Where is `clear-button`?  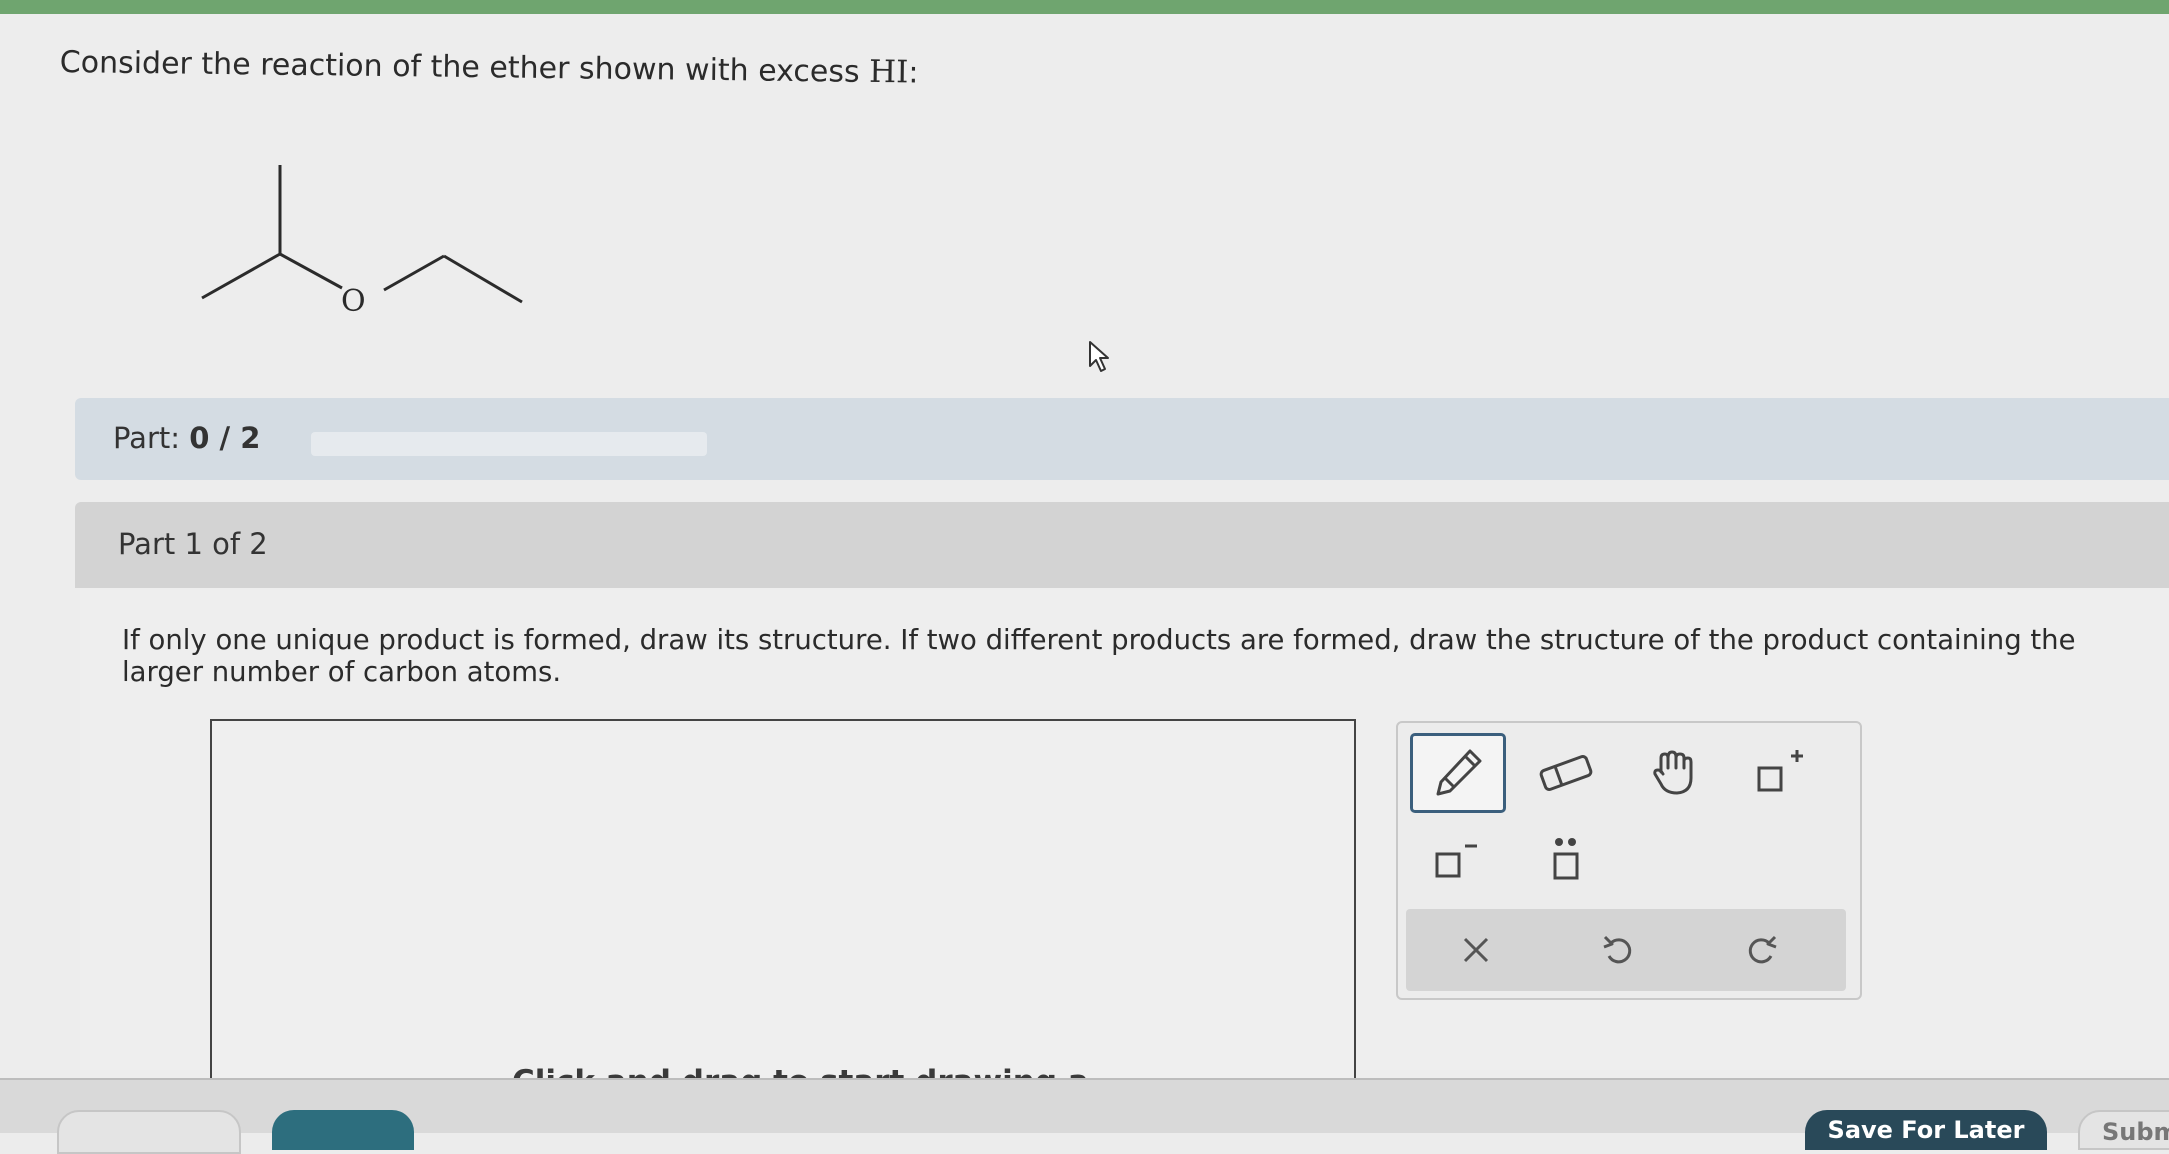 clear-button is located at coordinates (1476, 950).